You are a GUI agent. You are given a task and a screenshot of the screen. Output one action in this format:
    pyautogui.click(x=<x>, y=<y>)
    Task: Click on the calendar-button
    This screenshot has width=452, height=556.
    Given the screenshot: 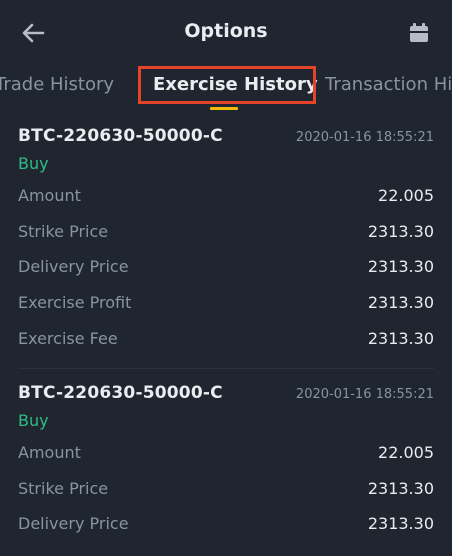 What is the action you would take?
    pyautogui.click(x=419, y=33)
    